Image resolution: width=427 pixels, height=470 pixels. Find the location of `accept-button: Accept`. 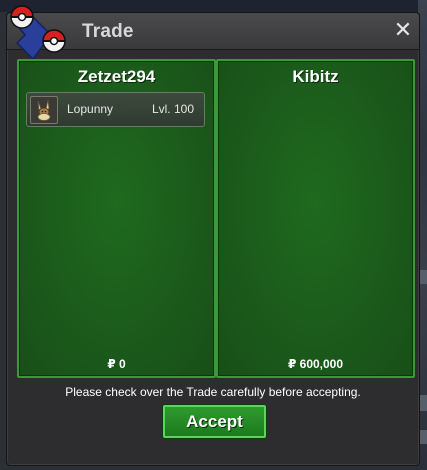

accept-button: Accept is located at coordinates (214, 421).